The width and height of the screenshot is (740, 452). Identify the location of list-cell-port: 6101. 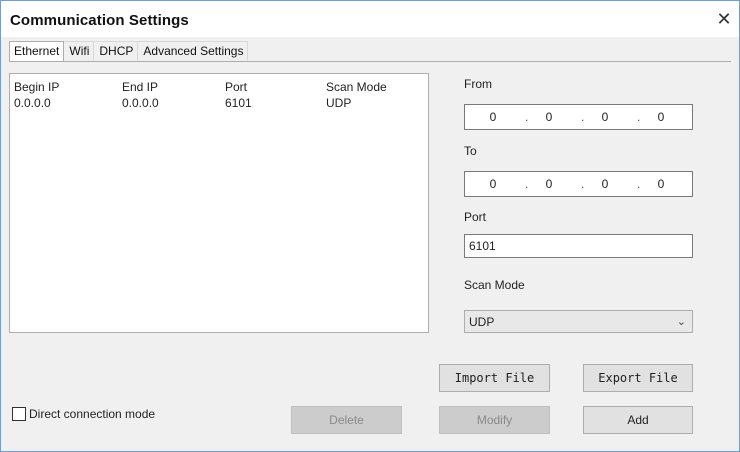
(238, 103).